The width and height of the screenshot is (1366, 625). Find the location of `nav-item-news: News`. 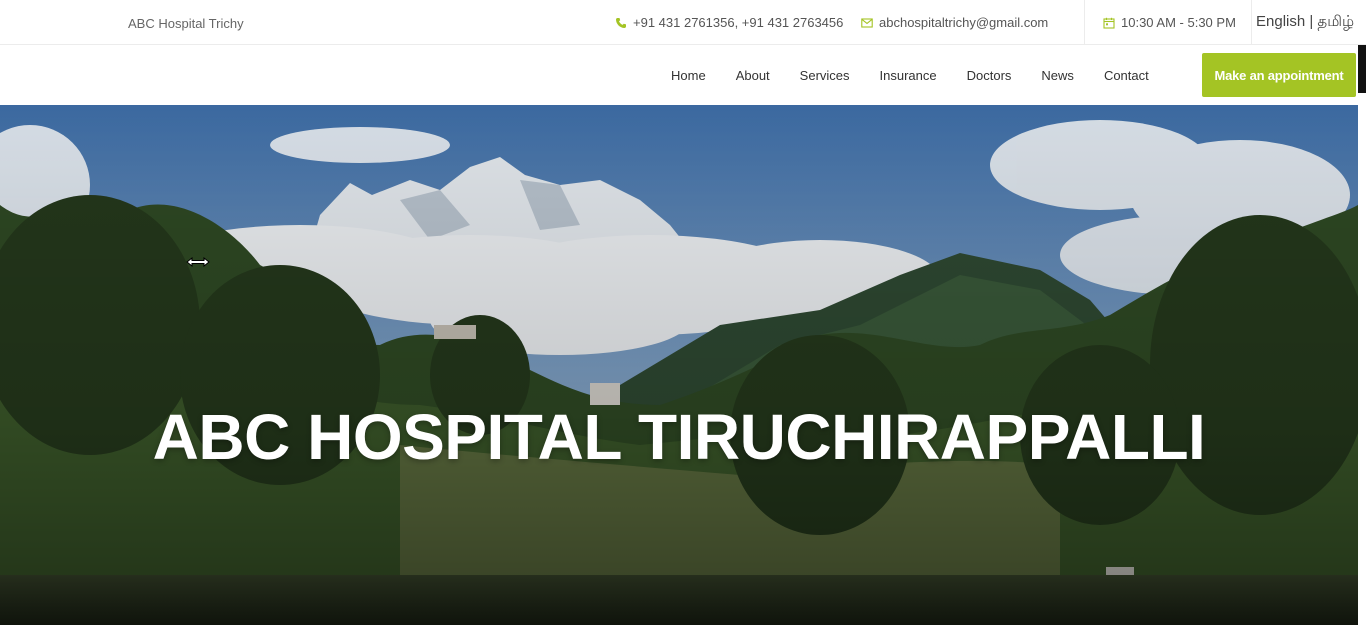

nav-item-news: News is located at coordinates (1057, 75).